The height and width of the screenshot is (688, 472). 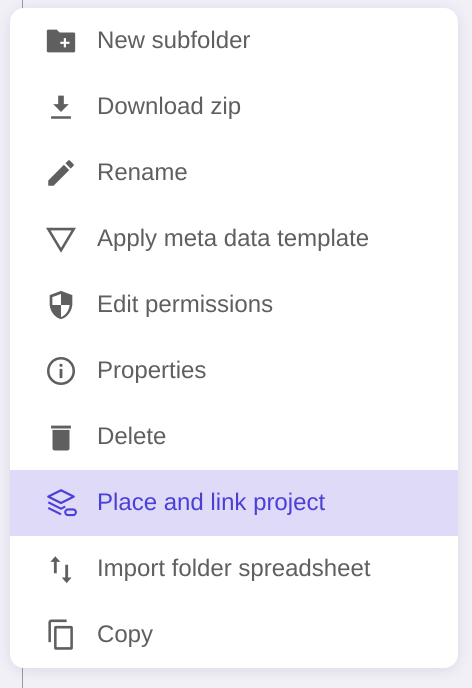 I want to click on info-icon, so click(x=61, y=371).